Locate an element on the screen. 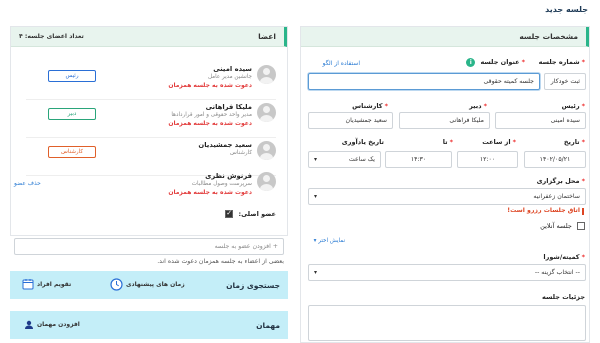  venue-value: ساختمان زعفرانیه is located at coordinates (556, 196).